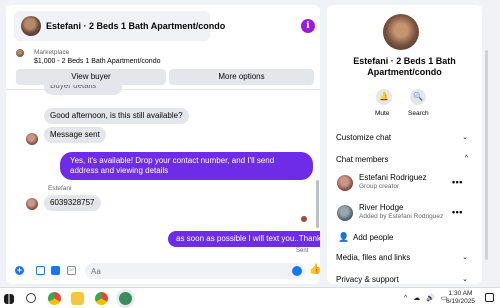 The width and height of the screenshot is (500, 308). Describe the element at coordinates (466, 158) in the screenshot. I see `chevron-up-icon: ^` at that location.